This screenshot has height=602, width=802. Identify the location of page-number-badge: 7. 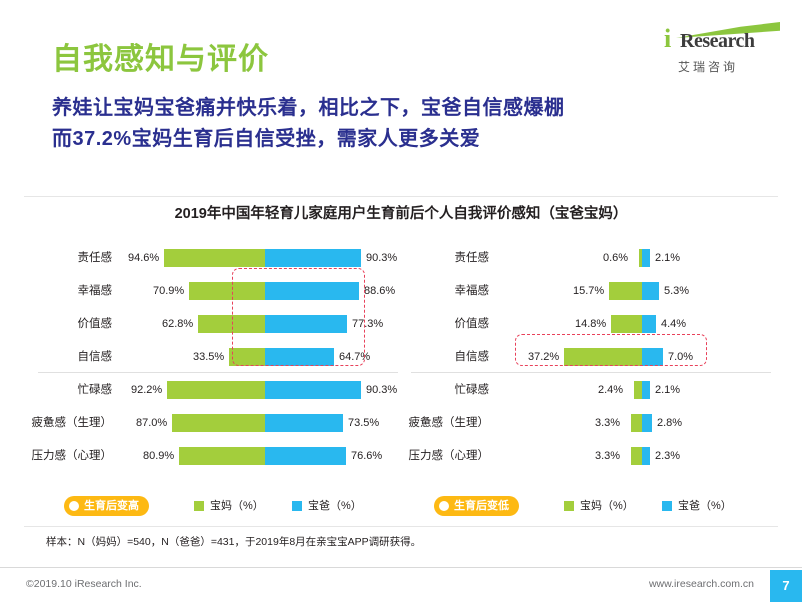
(786, 586).